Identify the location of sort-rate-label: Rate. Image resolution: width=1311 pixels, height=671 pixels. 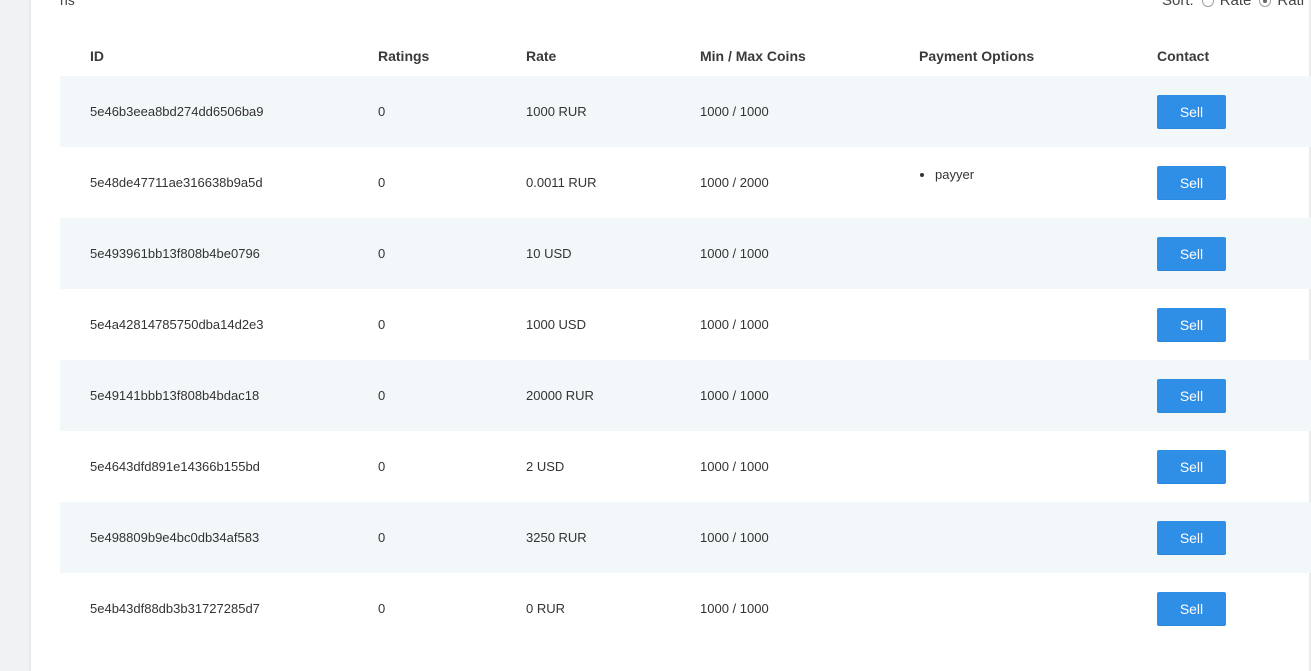
(1235, 4).